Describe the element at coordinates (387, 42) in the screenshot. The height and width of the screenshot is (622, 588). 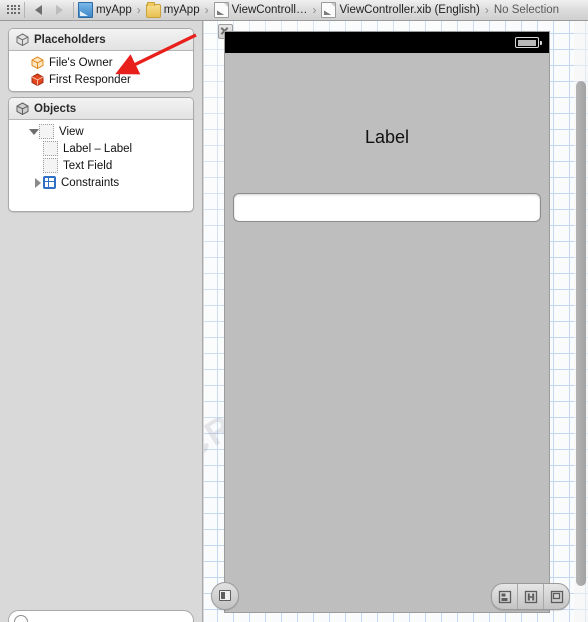
I see `status-bar` at that location.